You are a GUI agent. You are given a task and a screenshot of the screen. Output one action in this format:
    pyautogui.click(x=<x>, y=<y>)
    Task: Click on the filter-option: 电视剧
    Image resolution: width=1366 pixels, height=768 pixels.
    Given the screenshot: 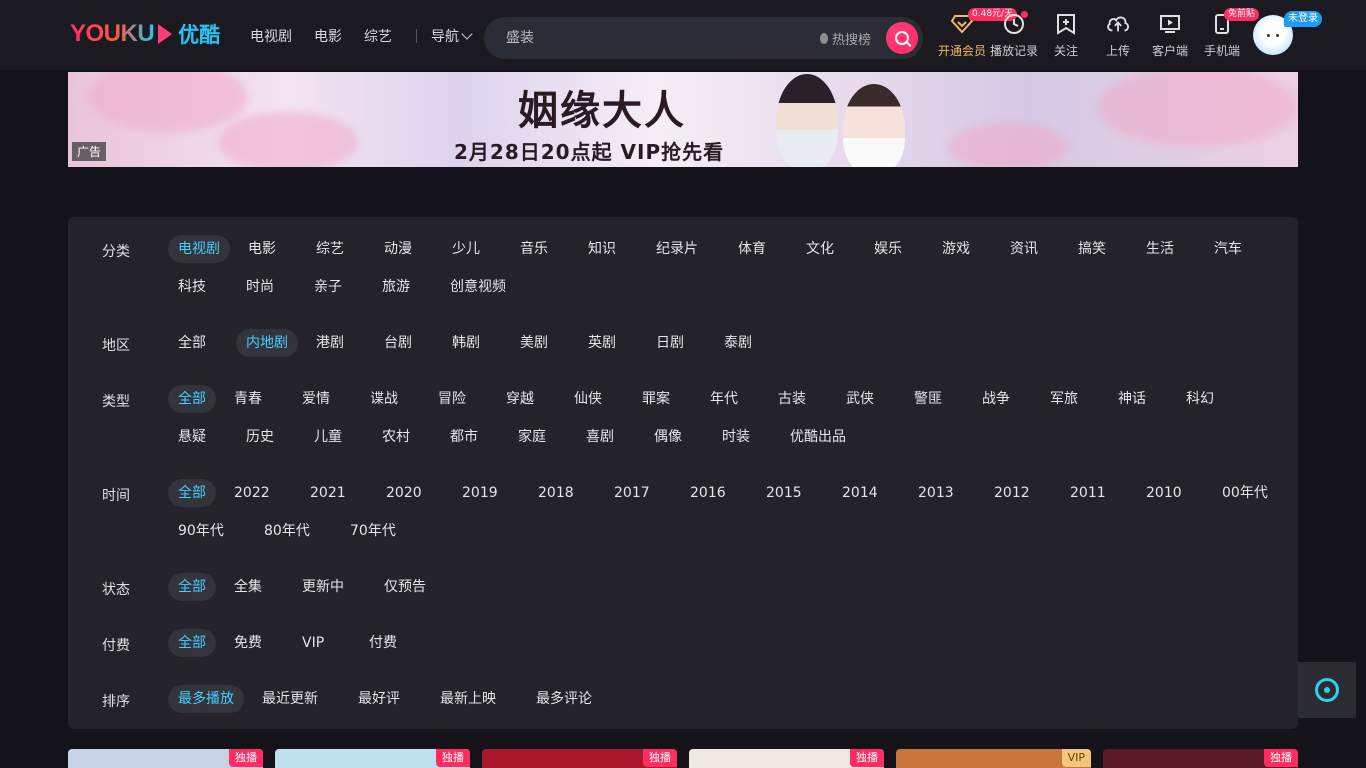 What is the action you would take?
    pyautogui.click(x=199, y=249)
    